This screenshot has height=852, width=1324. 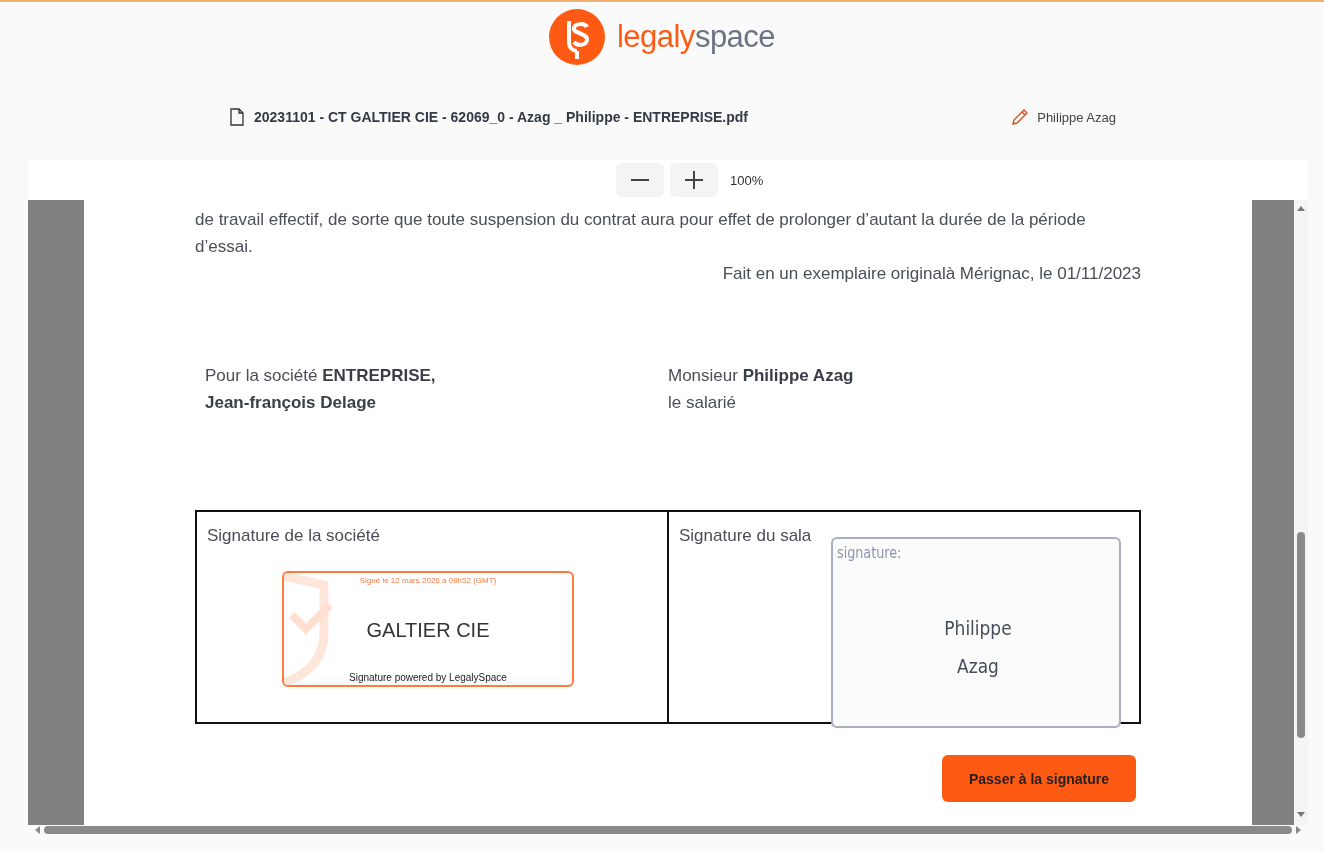 I want to click on zoom-level: 100%, so click(x=747, y=180).